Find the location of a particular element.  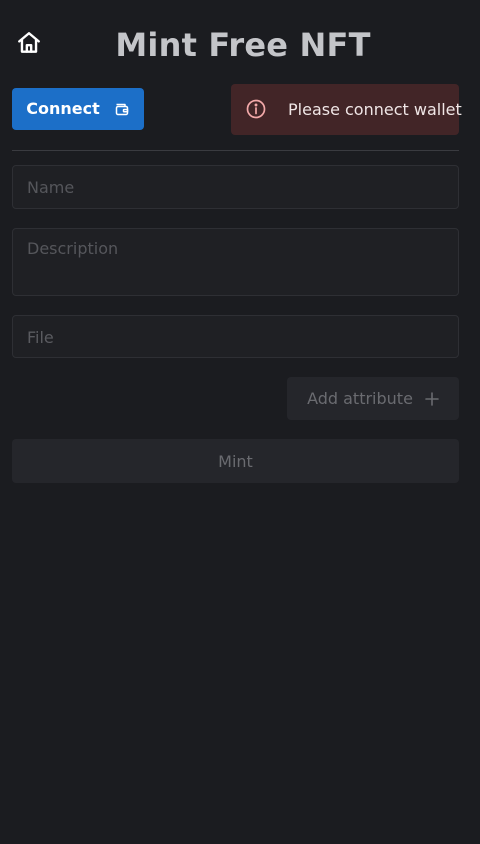

add-attribute-label: Add attribute is located at coordinates (360, 398).